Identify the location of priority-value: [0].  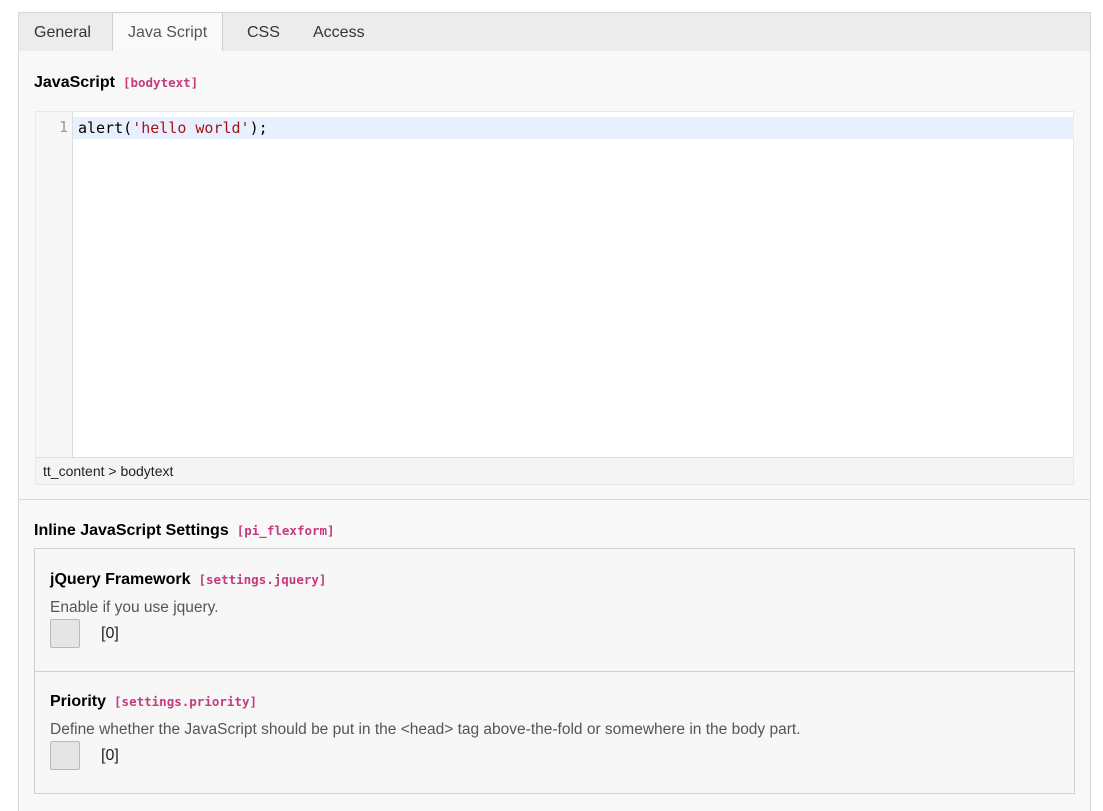
(110, 755).